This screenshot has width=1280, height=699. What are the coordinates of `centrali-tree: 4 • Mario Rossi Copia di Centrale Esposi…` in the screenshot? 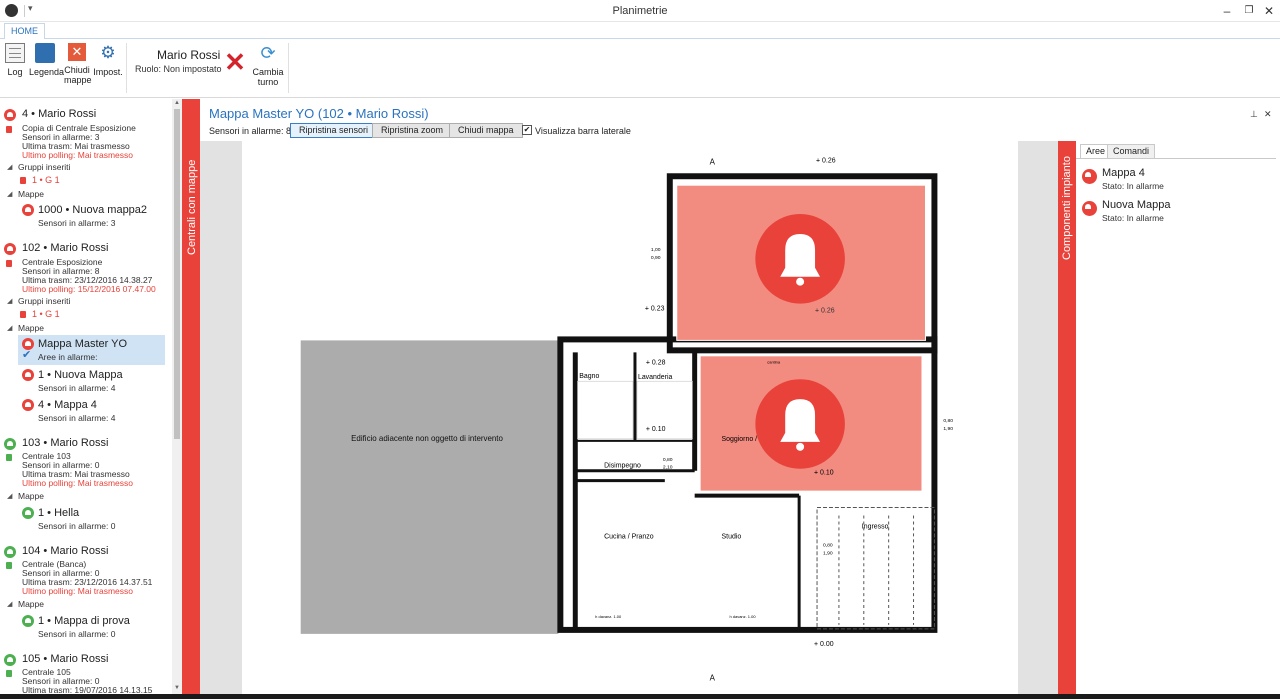 It's located at (86, 396).